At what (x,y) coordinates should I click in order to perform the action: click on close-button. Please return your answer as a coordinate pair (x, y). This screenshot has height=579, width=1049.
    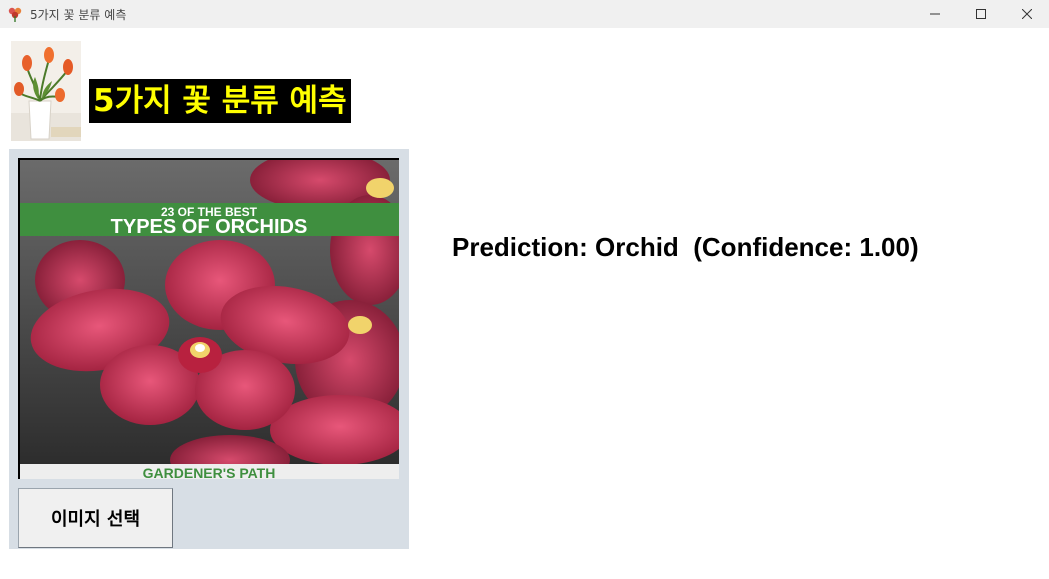
    Looking at the image, I should click on (1026, 14).